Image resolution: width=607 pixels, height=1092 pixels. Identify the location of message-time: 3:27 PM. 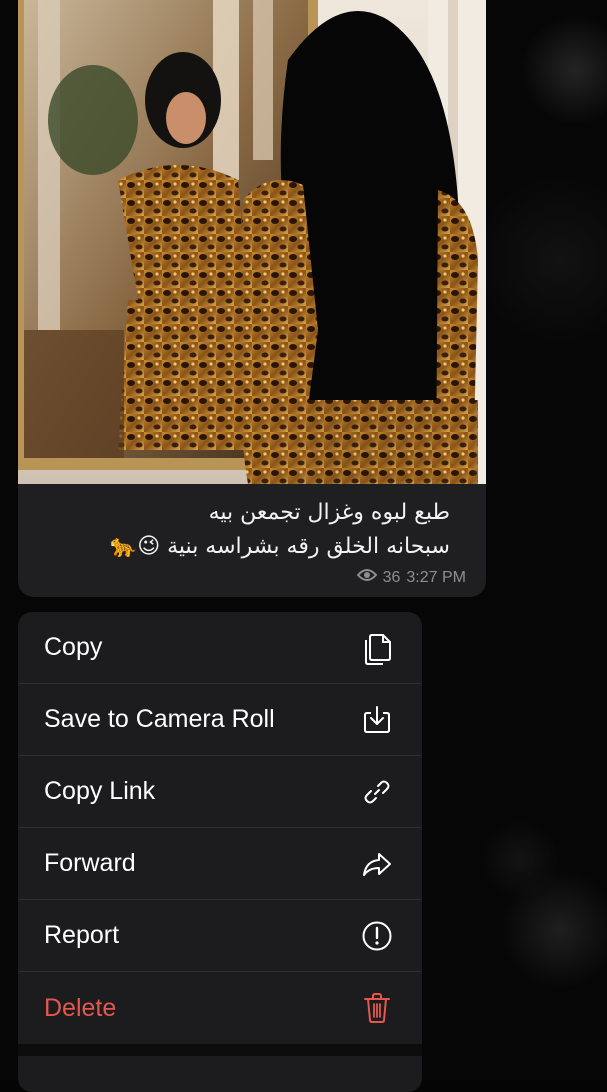
(436, 577).